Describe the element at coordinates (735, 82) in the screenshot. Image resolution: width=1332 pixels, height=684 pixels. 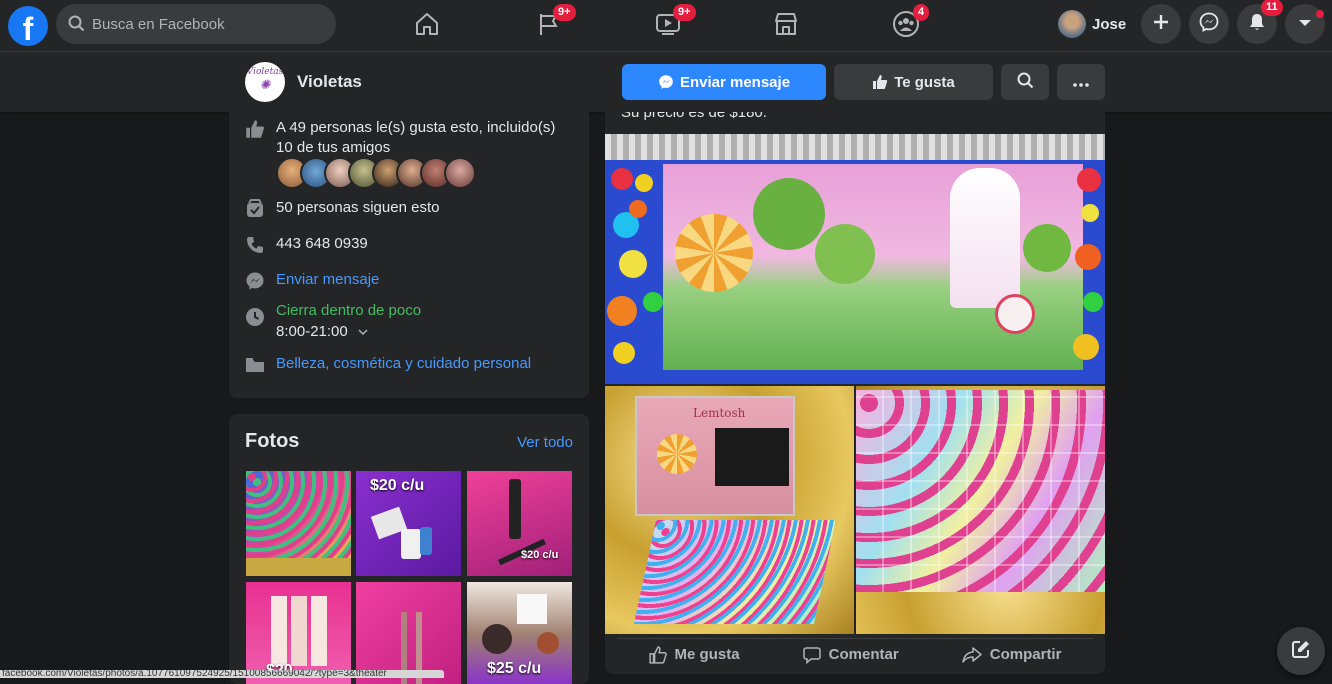
I see `send-message-label: Enviar mensaje` at that location.